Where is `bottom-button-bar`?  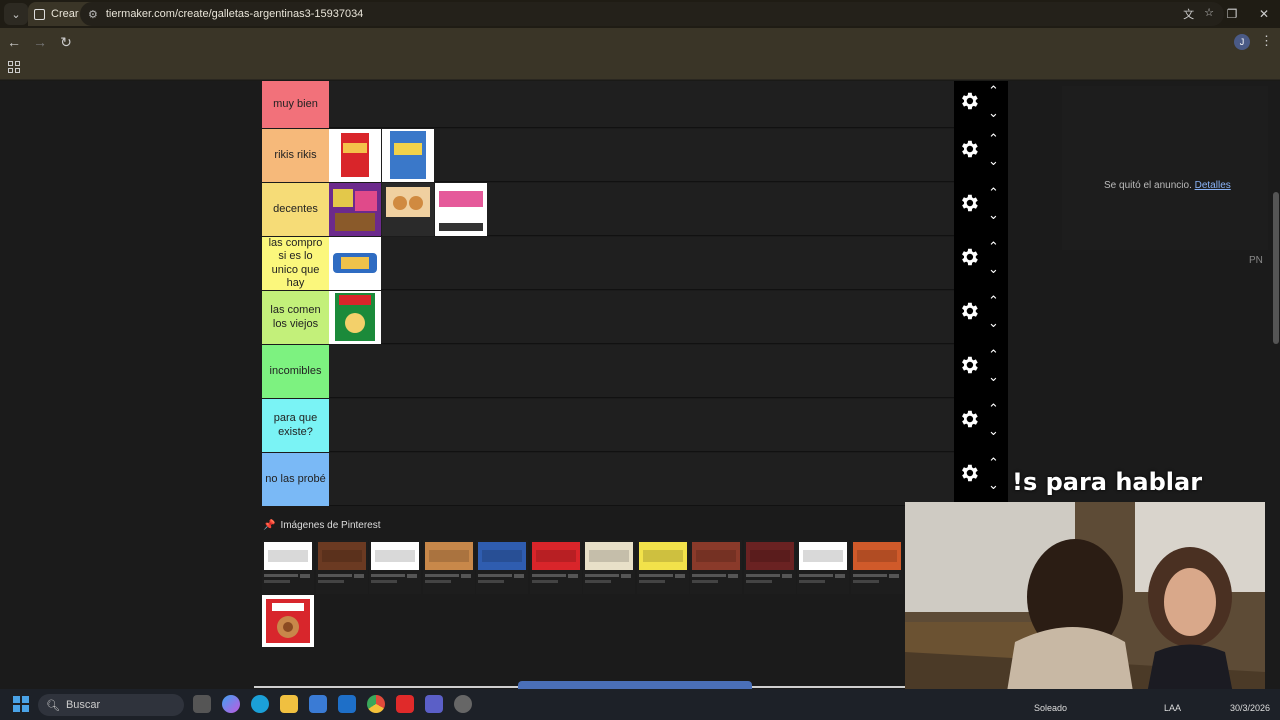 bottom-button-bar is located at coordinates (635, 685).